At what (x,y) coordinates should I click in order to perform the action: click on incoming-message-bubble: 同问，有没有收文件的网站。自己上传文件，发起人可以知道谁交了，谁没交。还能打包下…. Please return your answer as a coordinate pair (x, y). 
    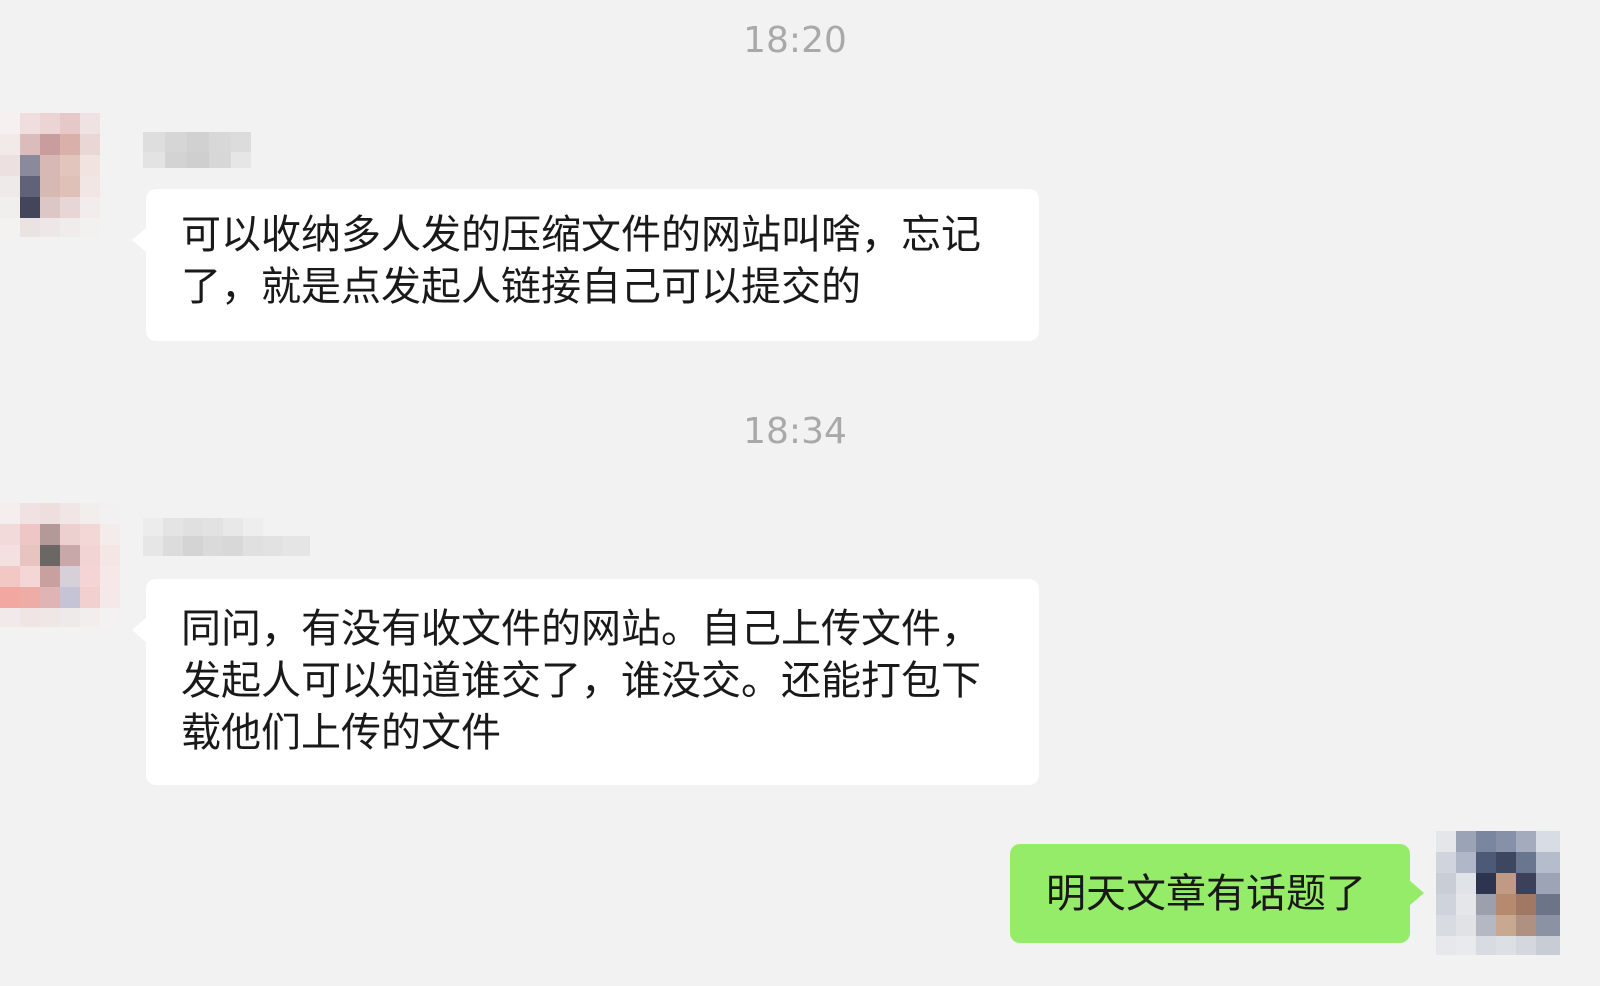
    Looking at the image, I should click on (585, 682).